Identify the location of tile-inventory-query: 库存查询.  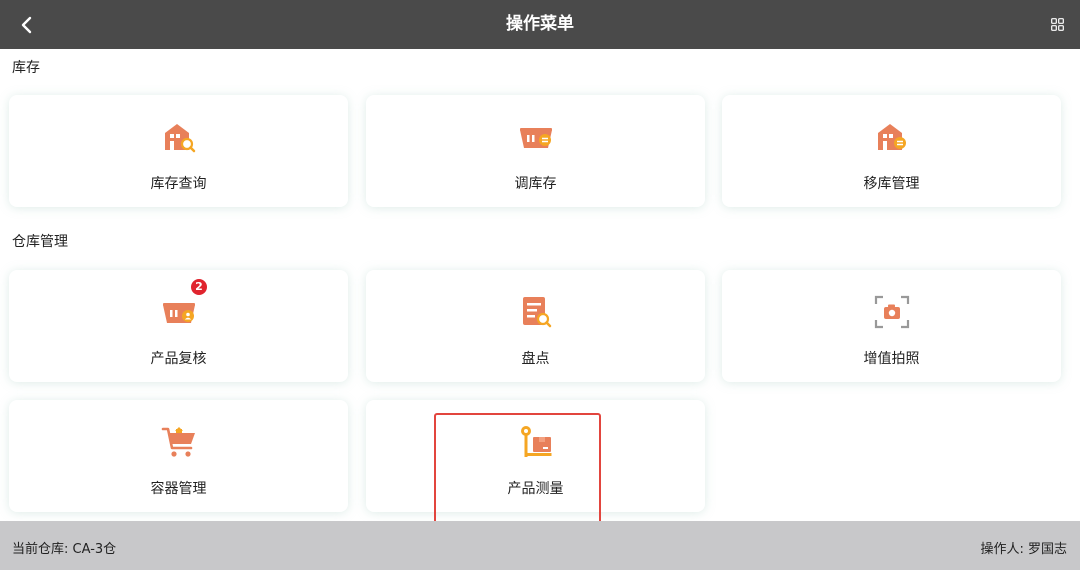
(178, 151).